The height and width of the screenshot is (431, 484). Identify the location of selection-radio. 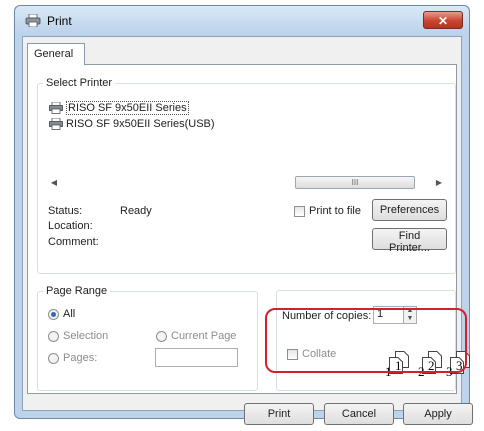
(53, 336).